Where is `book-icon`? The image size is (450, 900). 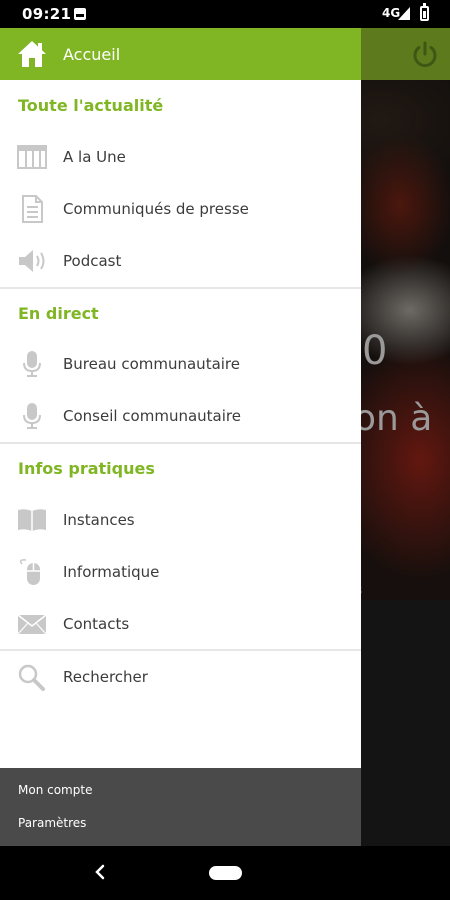 book-icon is located at coordinates (32, 520).